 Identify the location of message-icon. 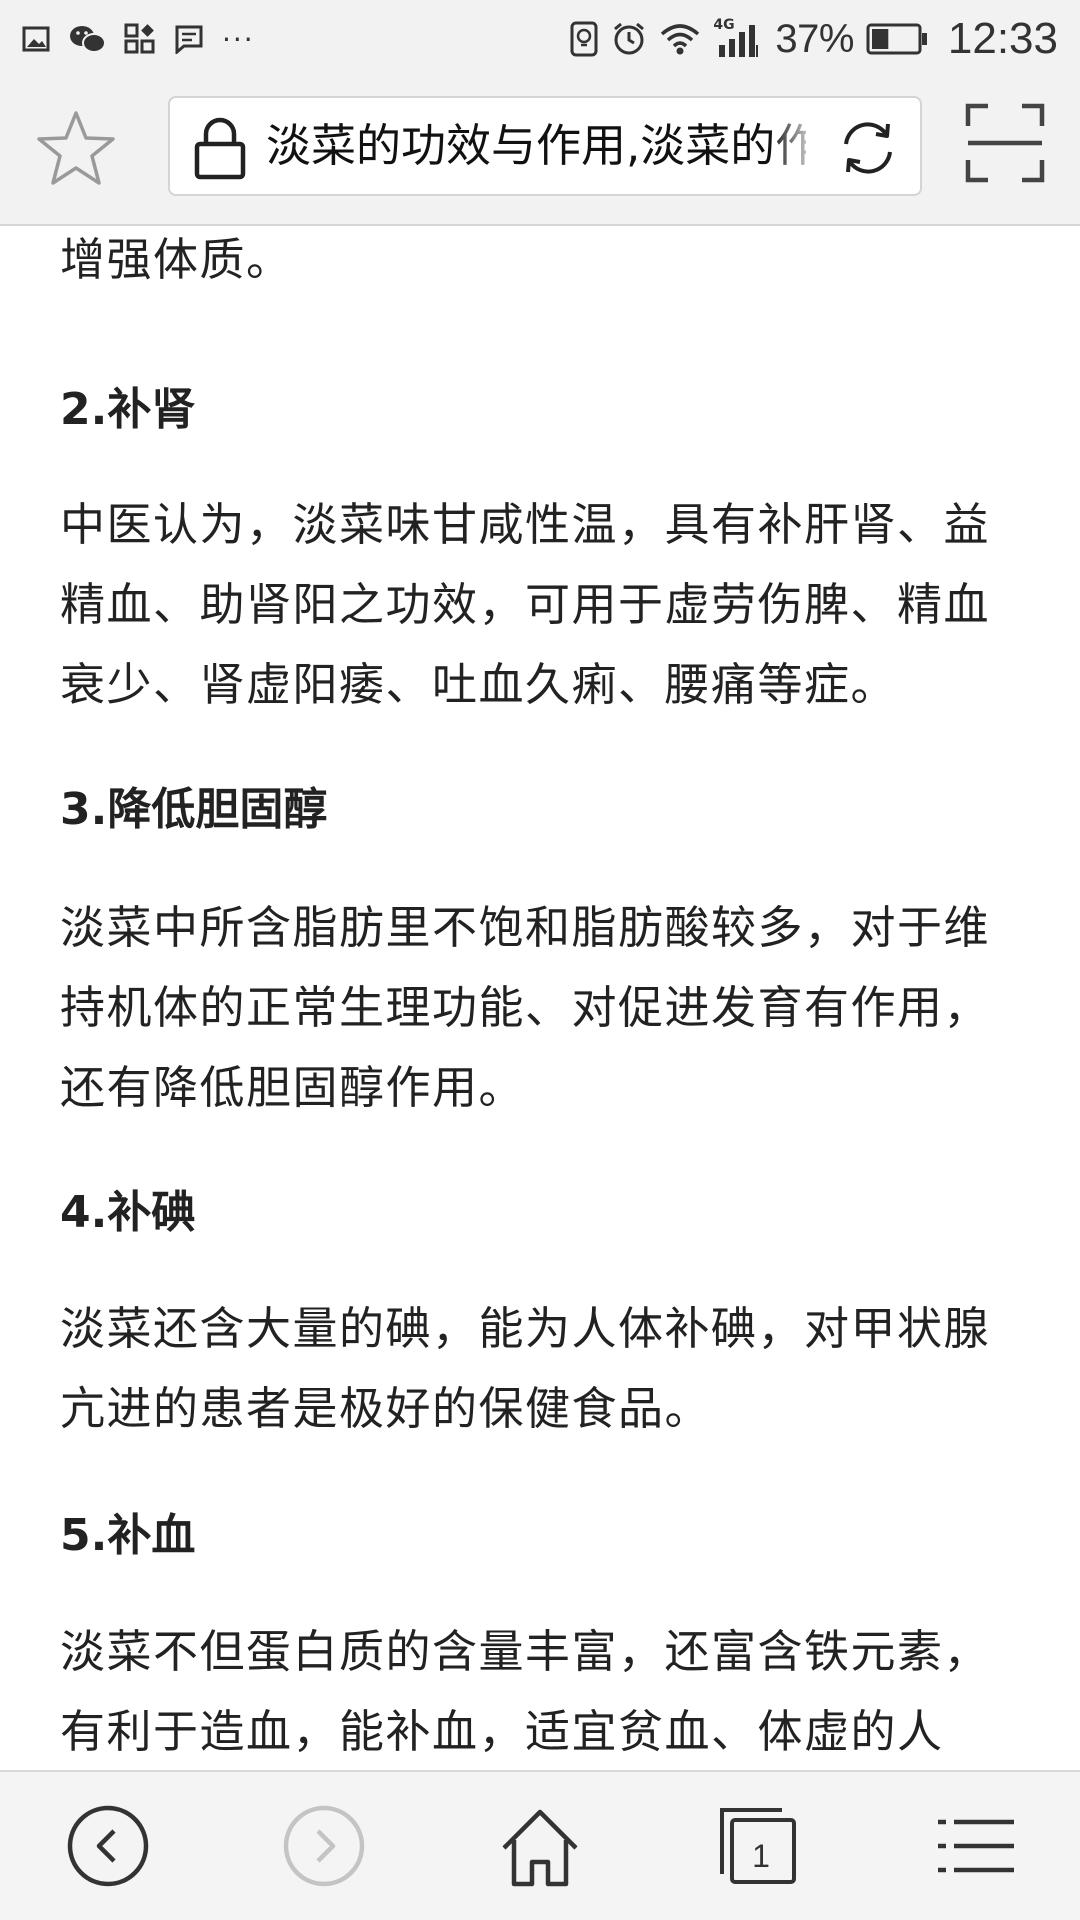
(189, 39).